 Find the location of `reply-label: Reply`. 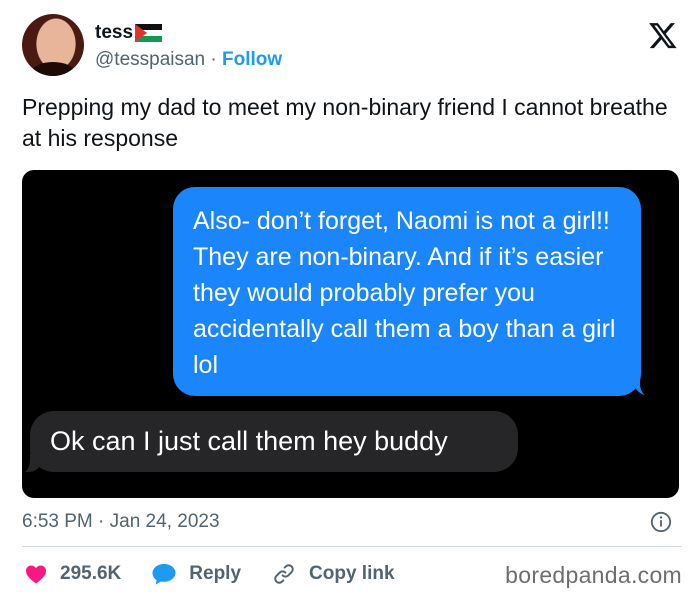

reply-label: Reply is located at coordinates (215, 573).